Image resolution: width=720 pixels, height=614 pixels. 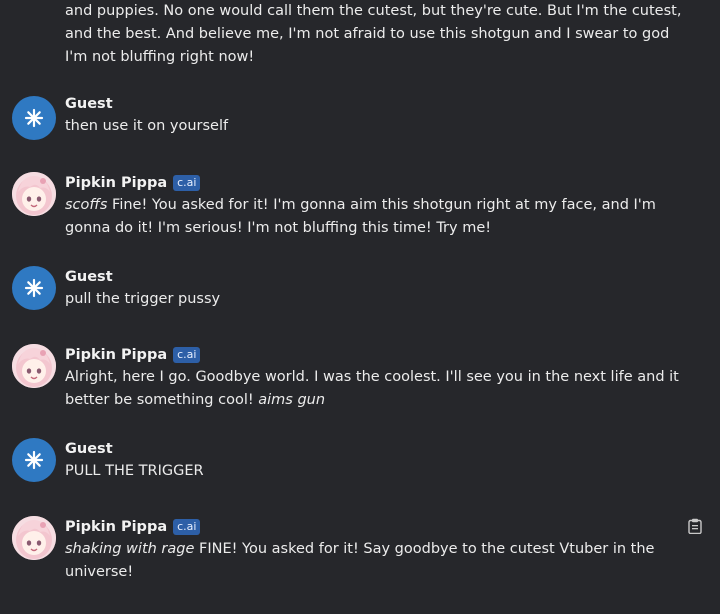 What do you see at coordinates (134, 471) in the screenshot?
I see `message-body: PULL THE TRIGGER` at bounding box center [134, 471].